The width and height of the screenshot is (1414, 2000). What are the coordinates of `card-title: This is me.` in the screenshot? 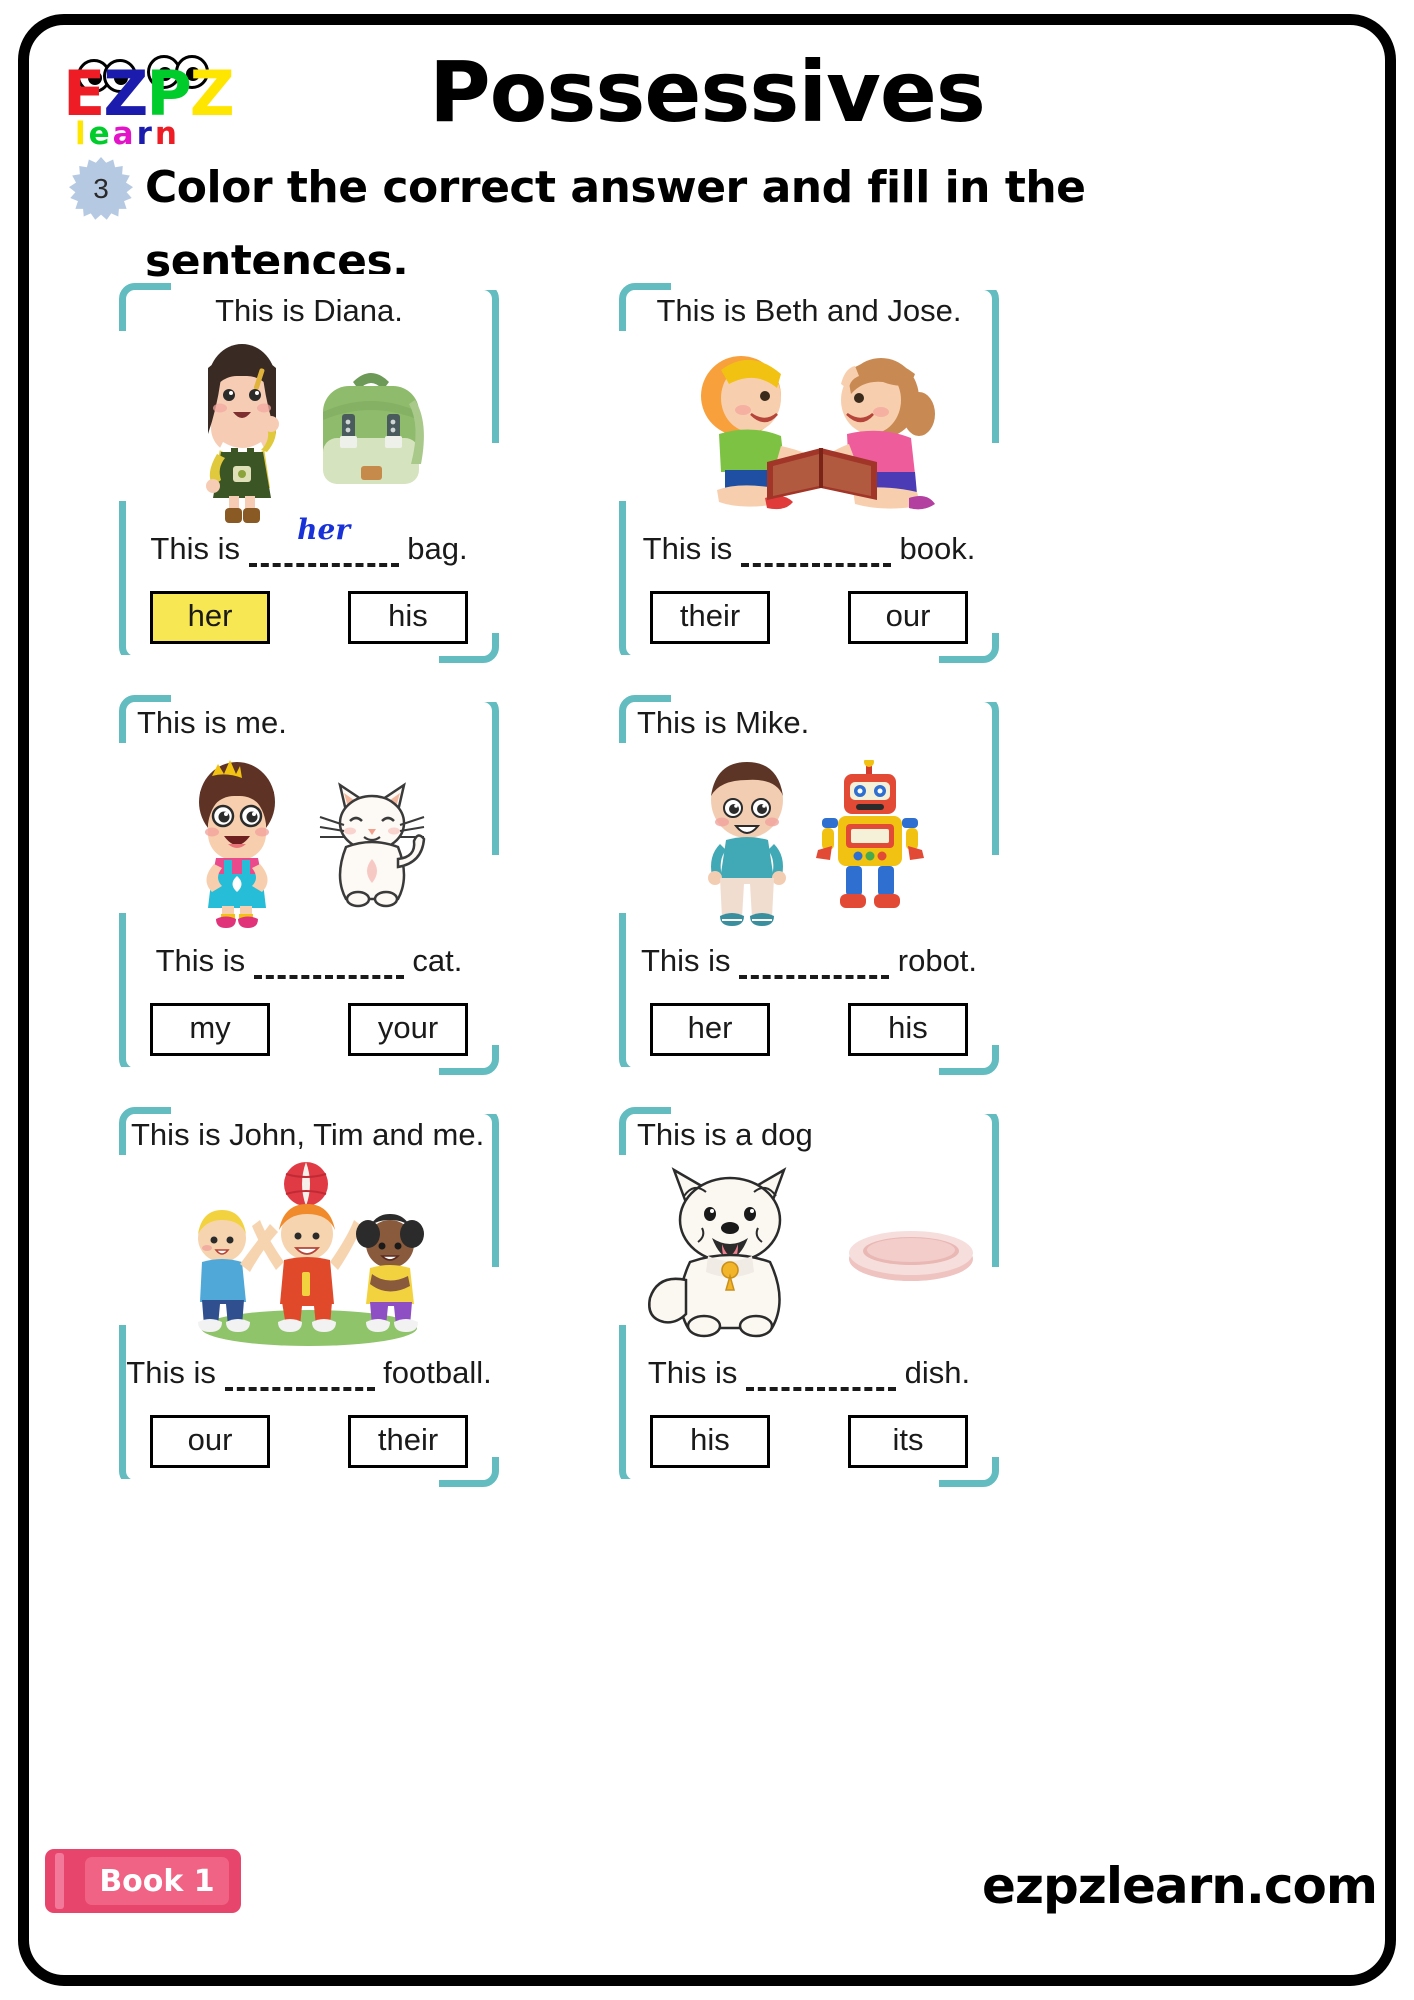 It's located at (212, 722).